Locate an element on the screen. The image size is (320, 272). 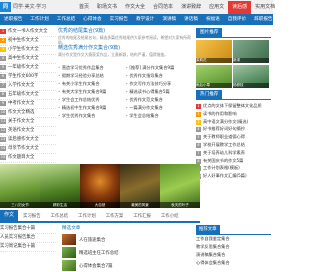
subnav-item: 教学设计 is located at coordinates (145, 19).